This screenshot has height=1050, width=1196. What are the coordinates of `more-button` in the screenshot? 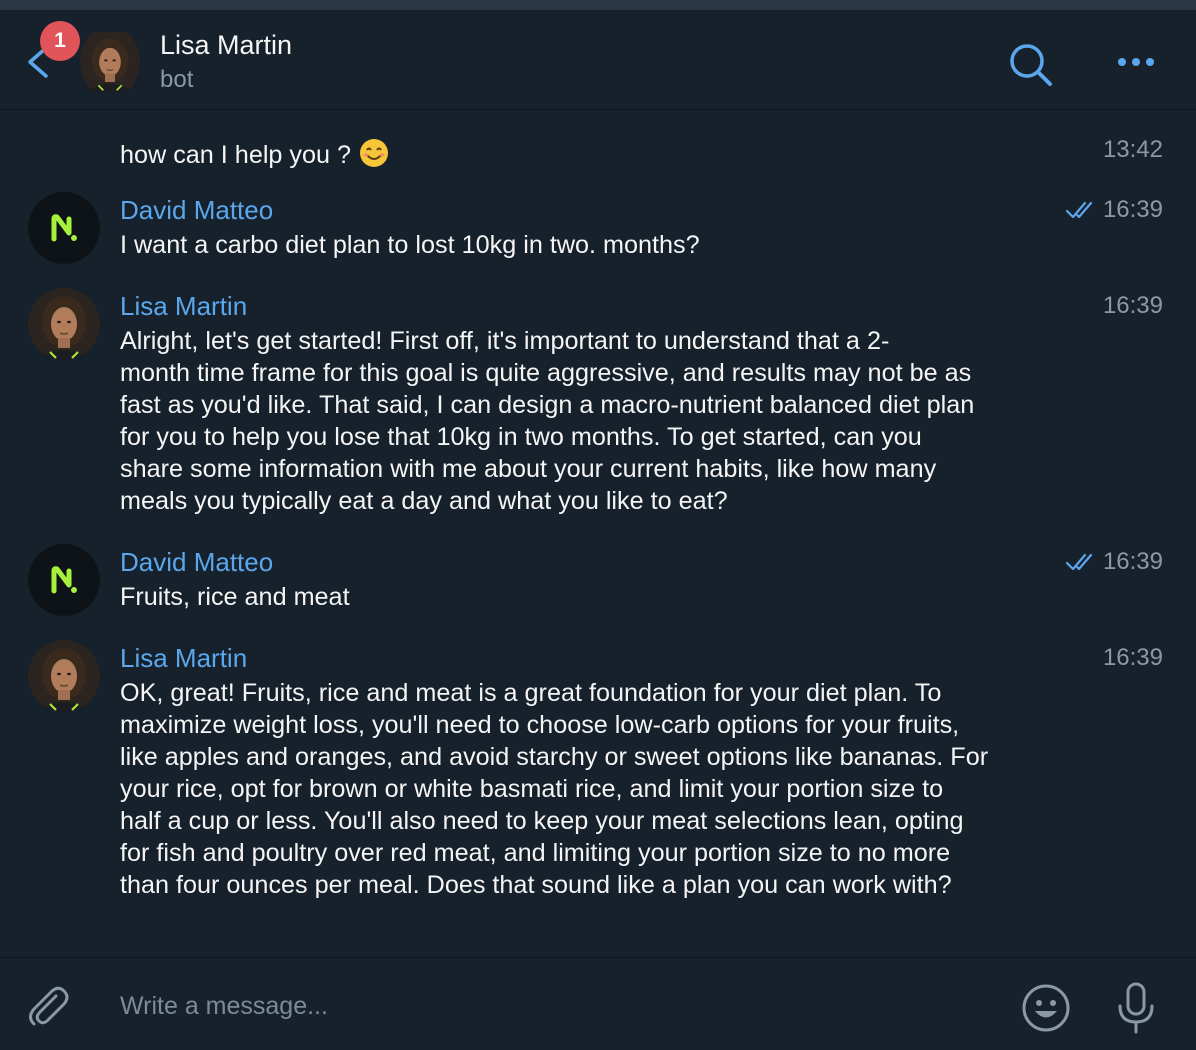 It's located at (1136, 62).